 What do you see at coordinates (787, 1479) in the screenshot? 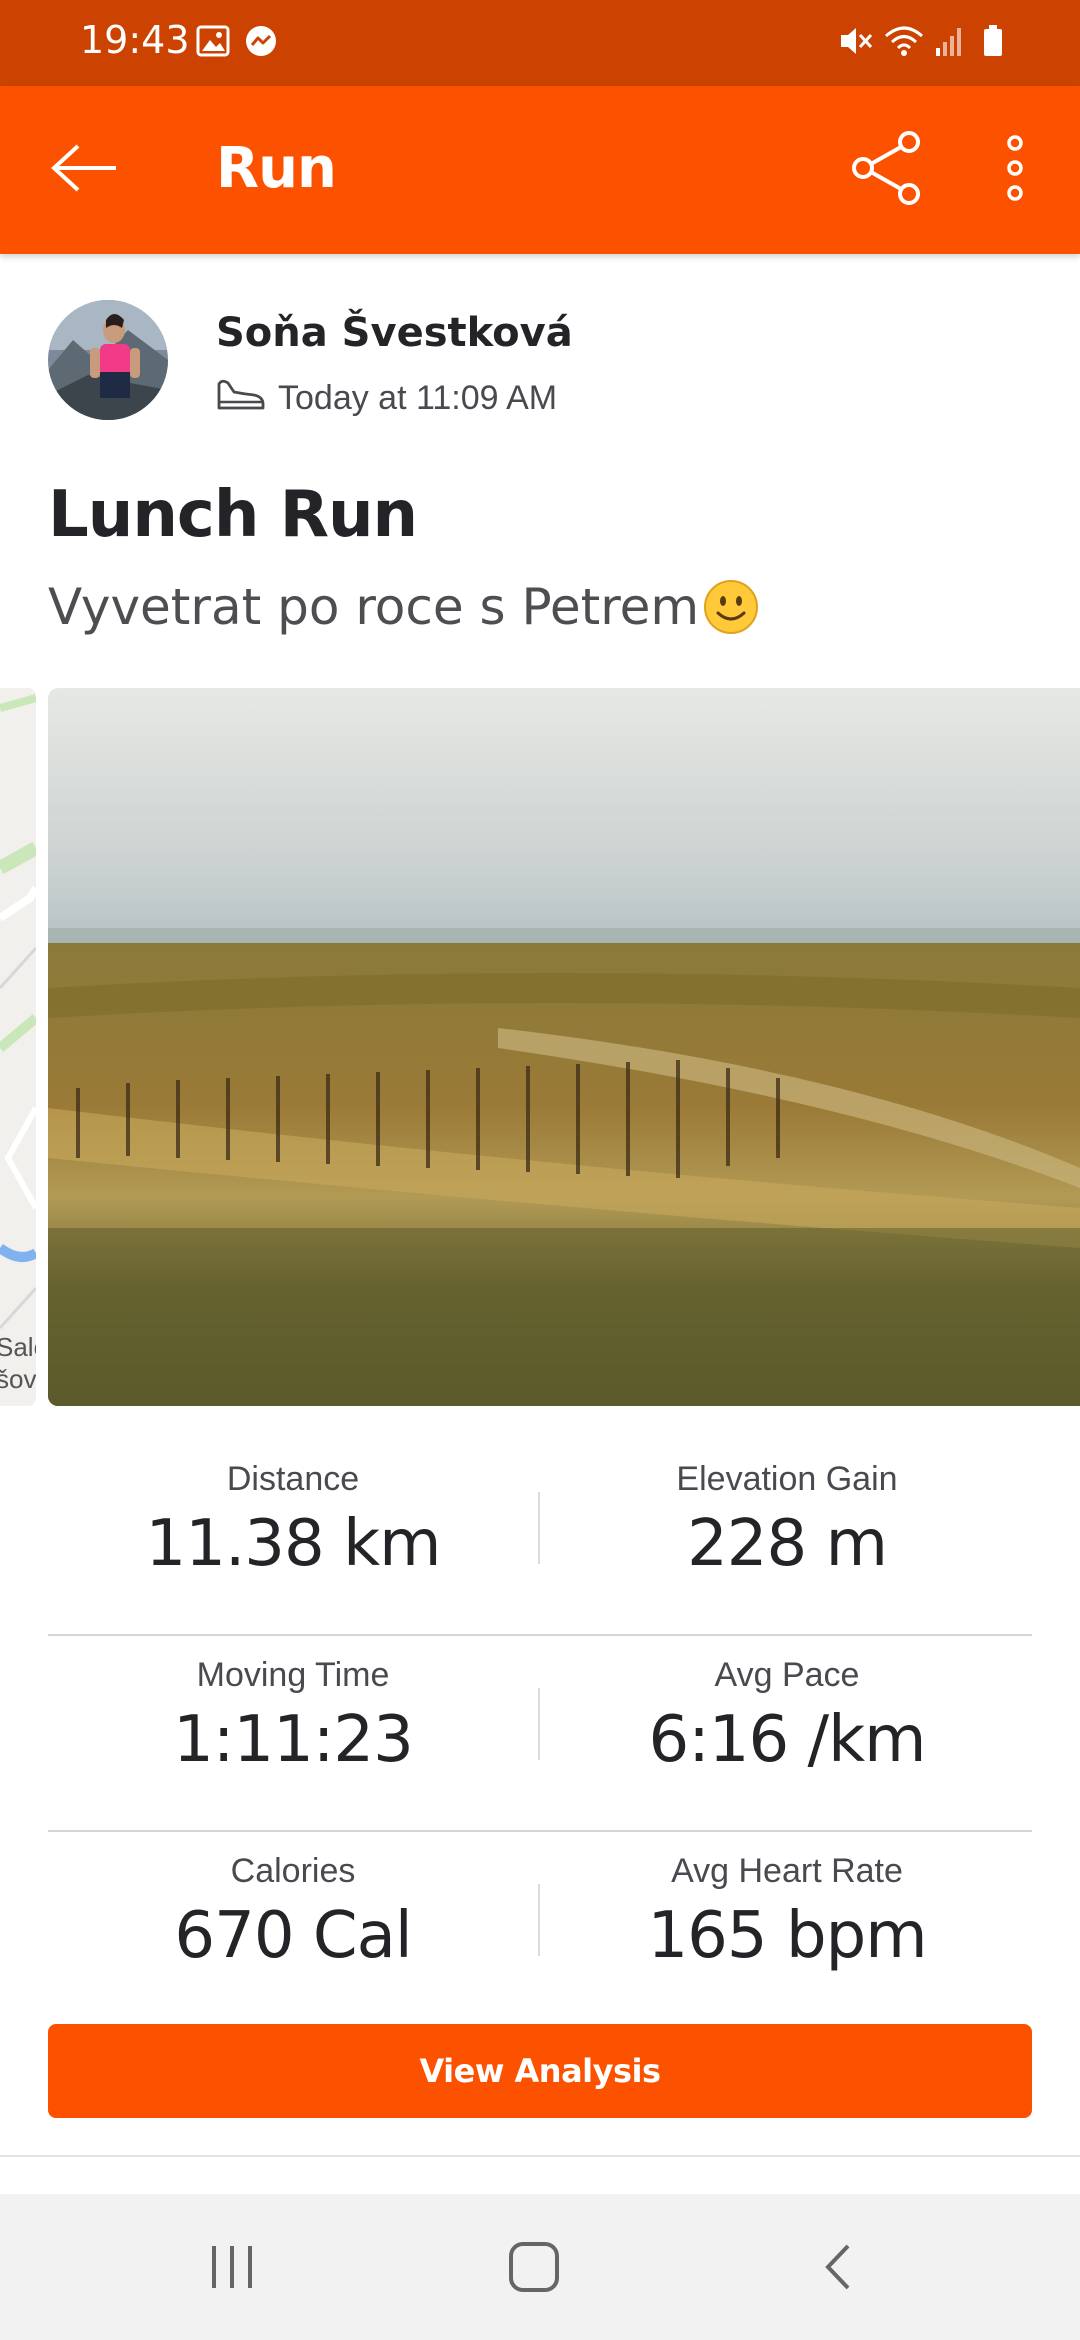
I see `stat-label: Elevation Gain` at bounding box center [787, 1479].